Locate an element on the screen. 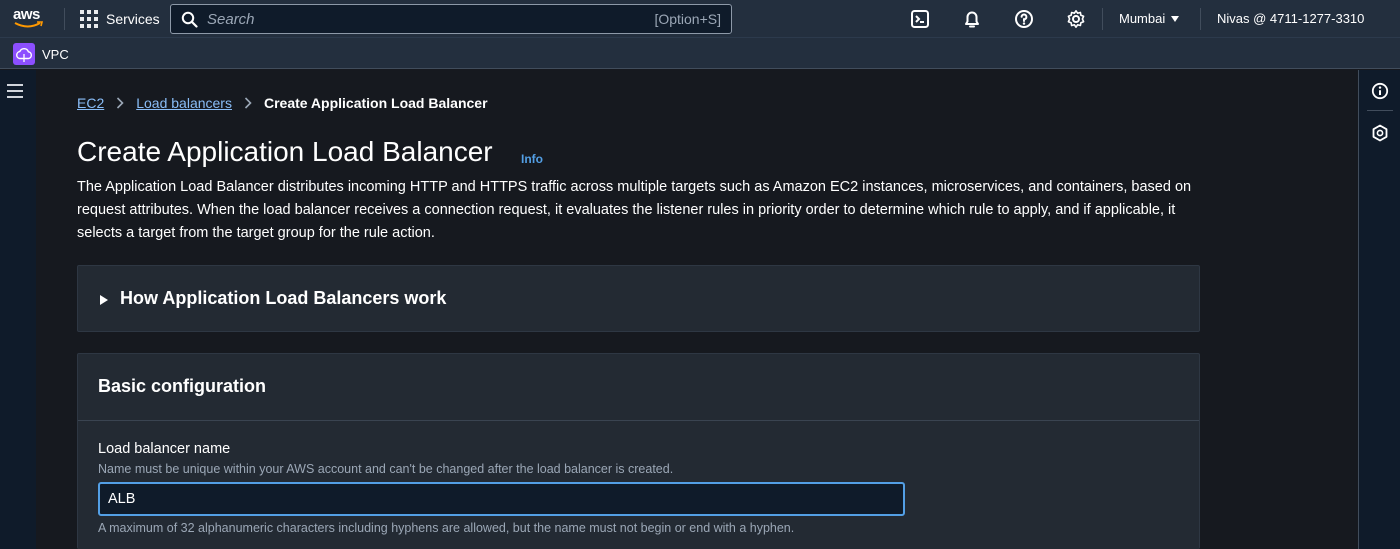 This screenshot has height=549, width=1400. aws-logo: aws is located at coordinates (30, 18).